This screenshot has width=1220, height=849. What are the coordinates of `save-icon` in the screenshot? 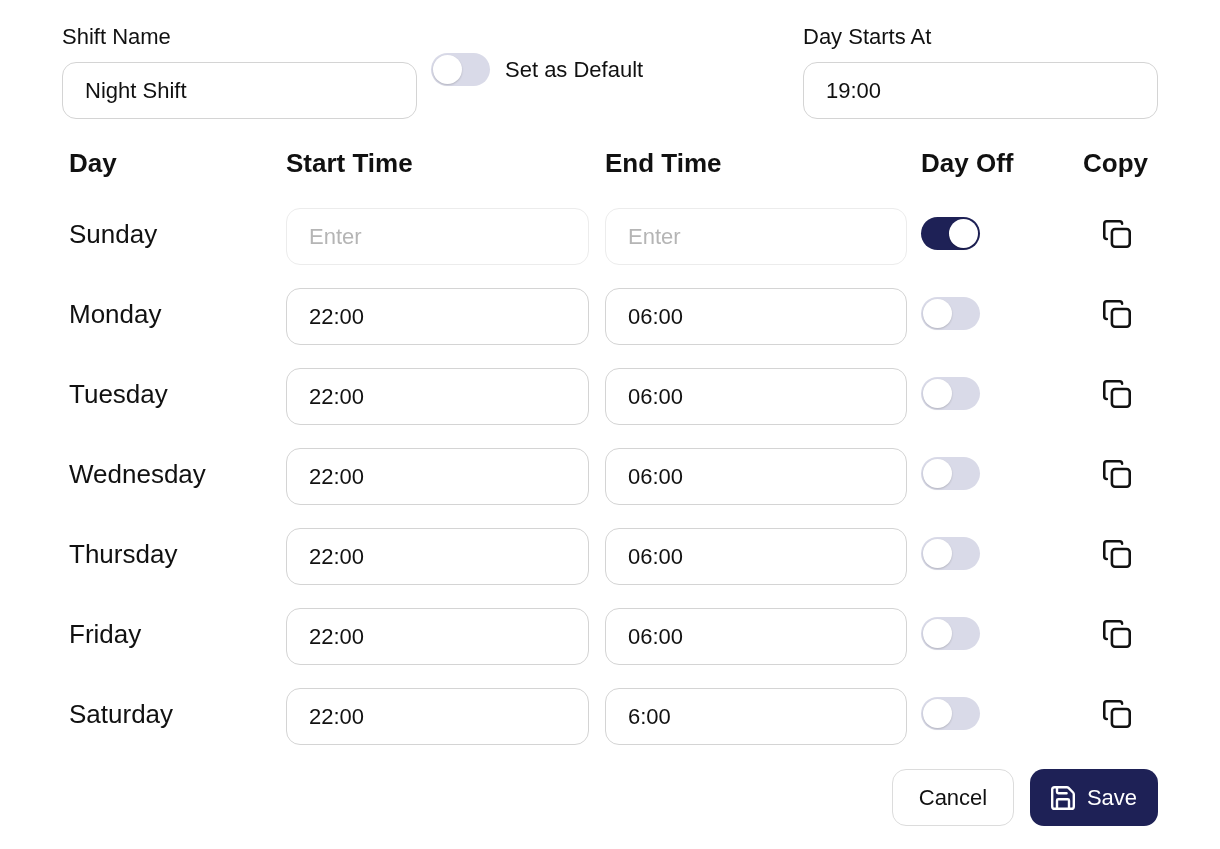 It's located at (1062, 797).